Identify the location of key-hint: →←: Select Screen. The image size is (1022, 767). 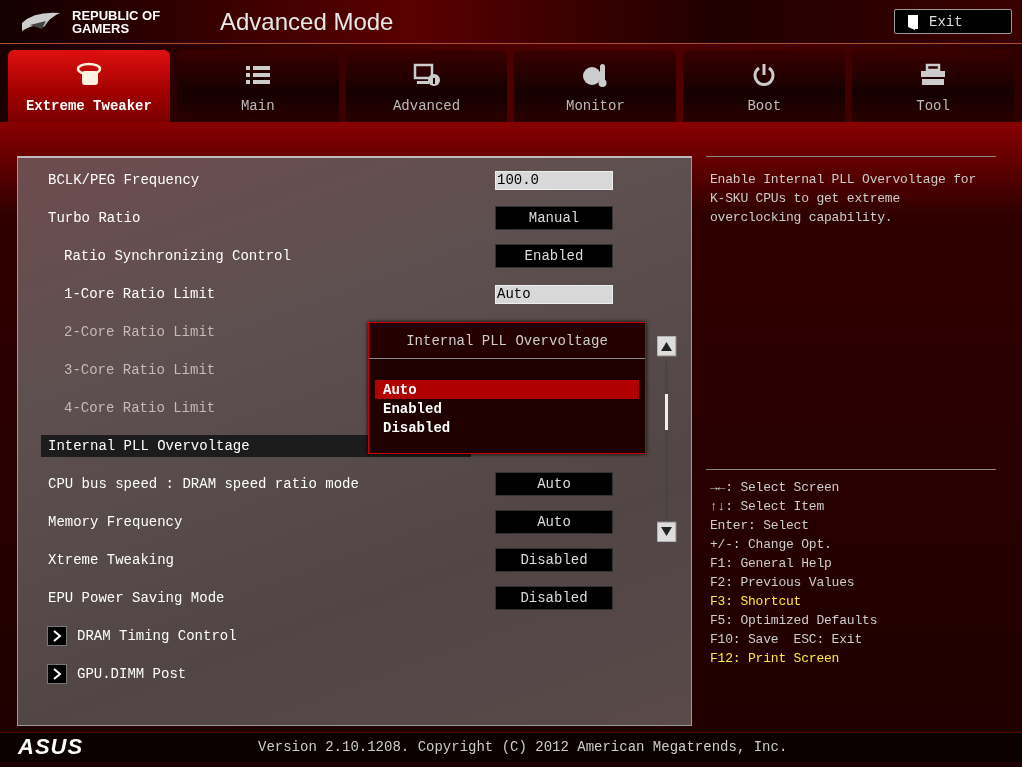
(775, 488).